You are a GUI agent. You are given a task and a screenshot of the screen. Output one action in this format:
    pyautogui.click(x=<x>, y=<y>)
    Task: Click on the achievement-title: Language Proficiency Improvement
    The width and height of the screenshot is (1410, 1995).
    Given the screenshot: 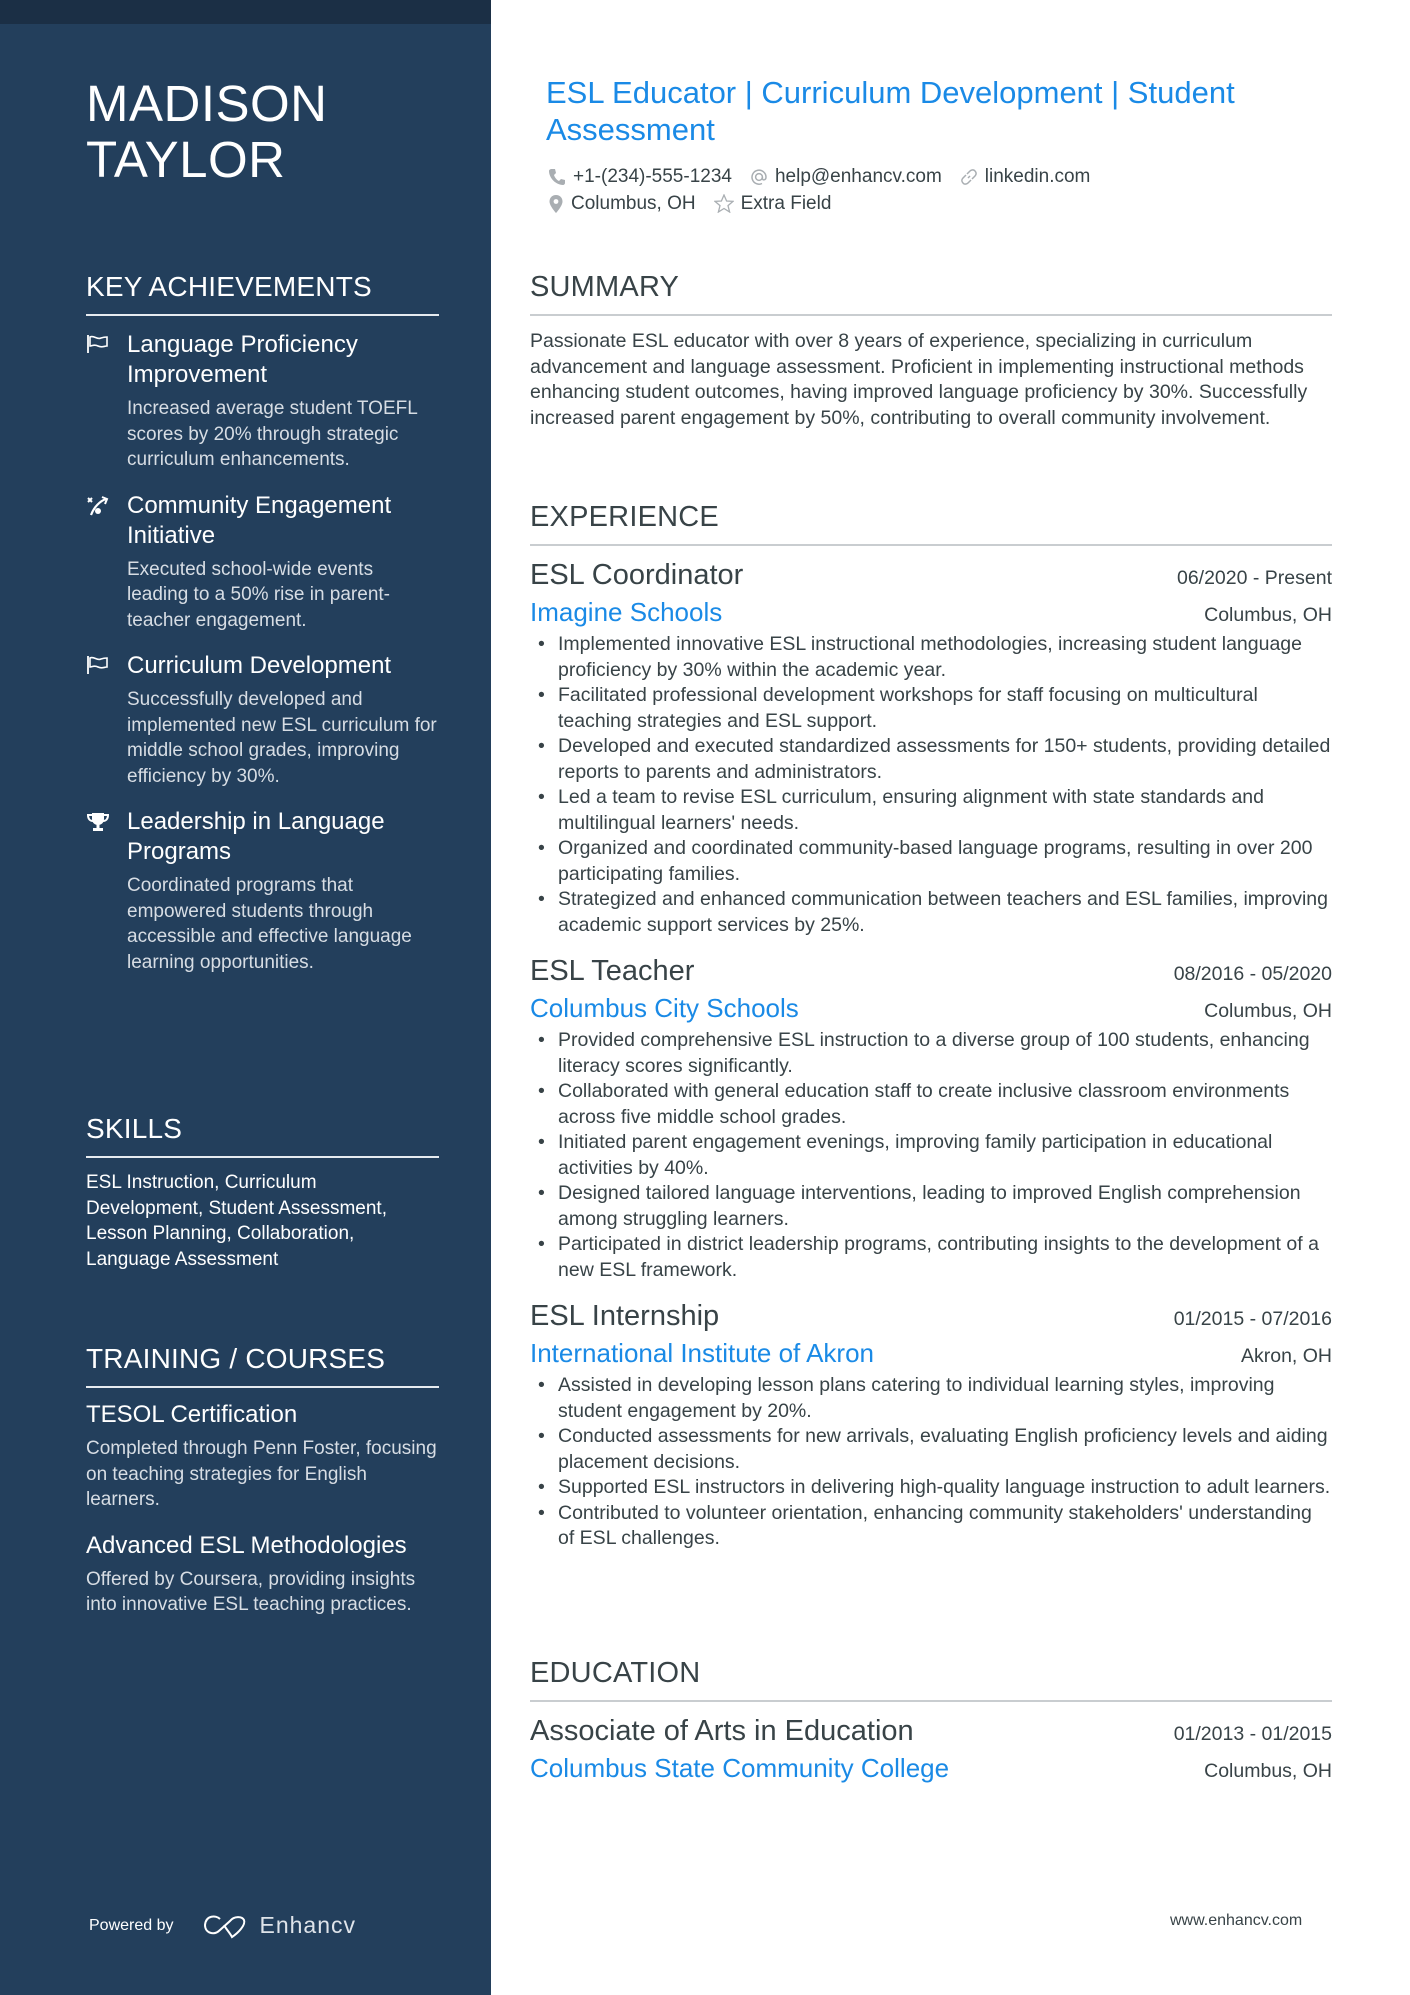 What is the action you would take?
    pyautogui.click(x=242, y=359)
    